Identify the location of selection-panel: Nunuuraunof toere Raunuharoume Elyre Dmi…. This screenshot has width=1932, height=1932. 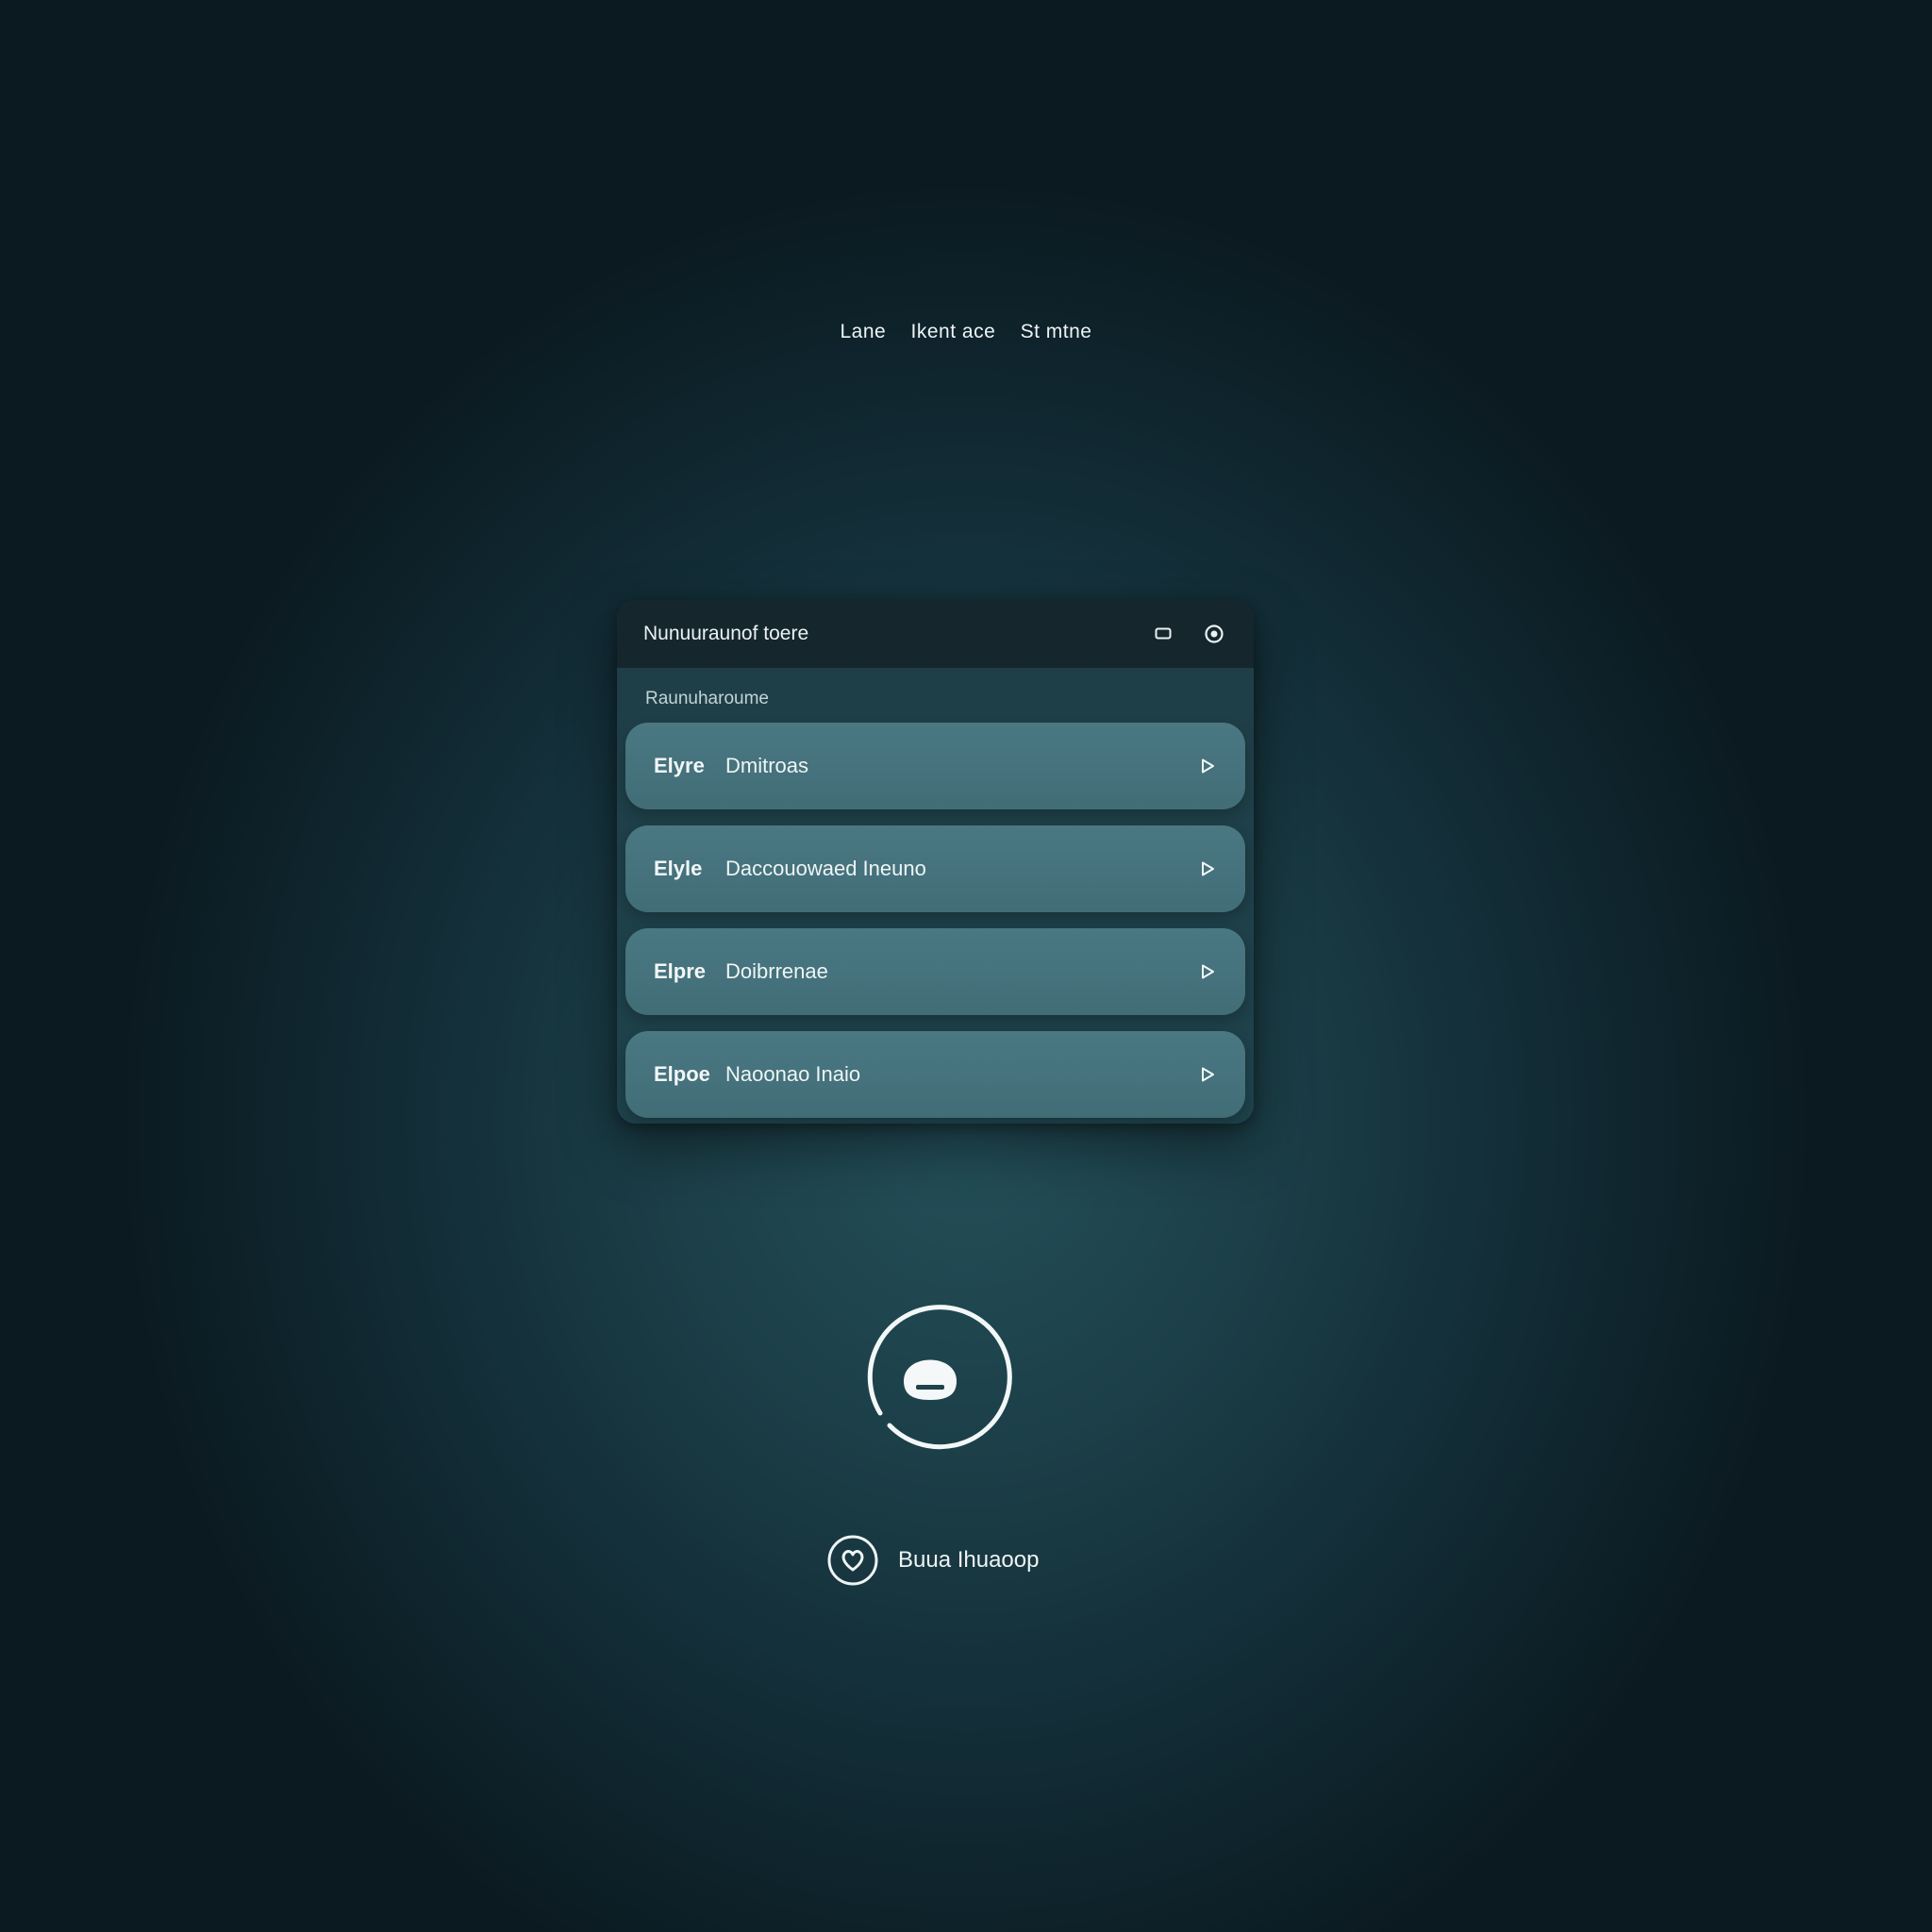
(936, 862).